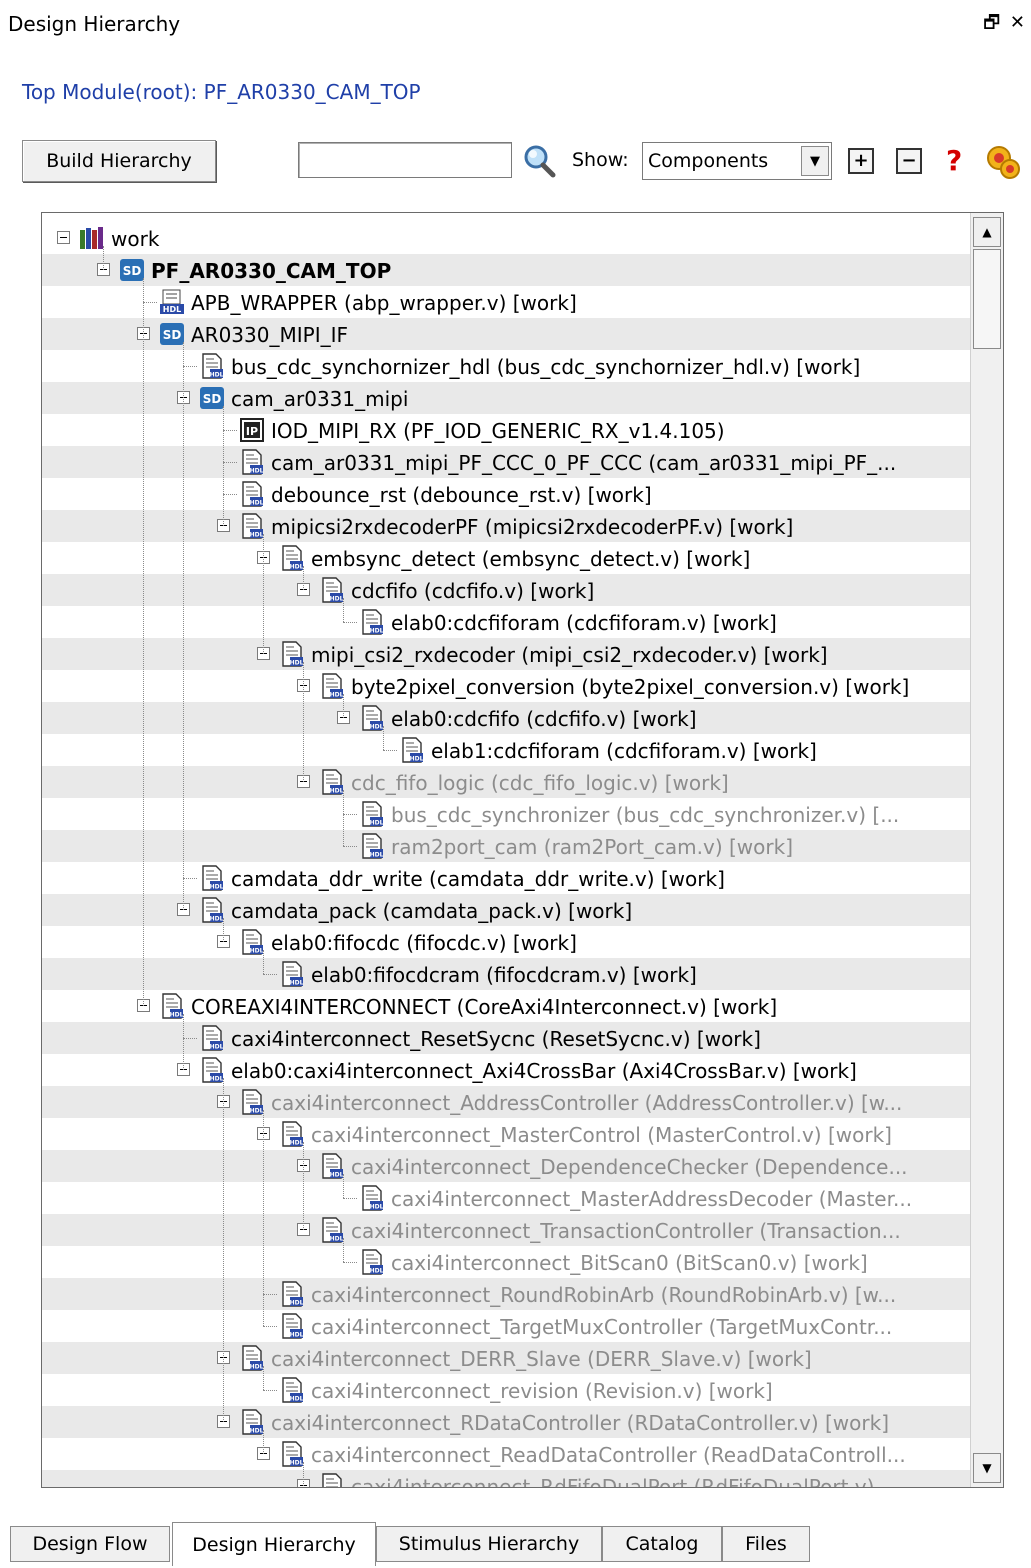 This screenshot has height=1568, width=1031. I want to click on tree-row-label: ram2port_cam (ram2Port_cam.v) [work], so click(592, 847).